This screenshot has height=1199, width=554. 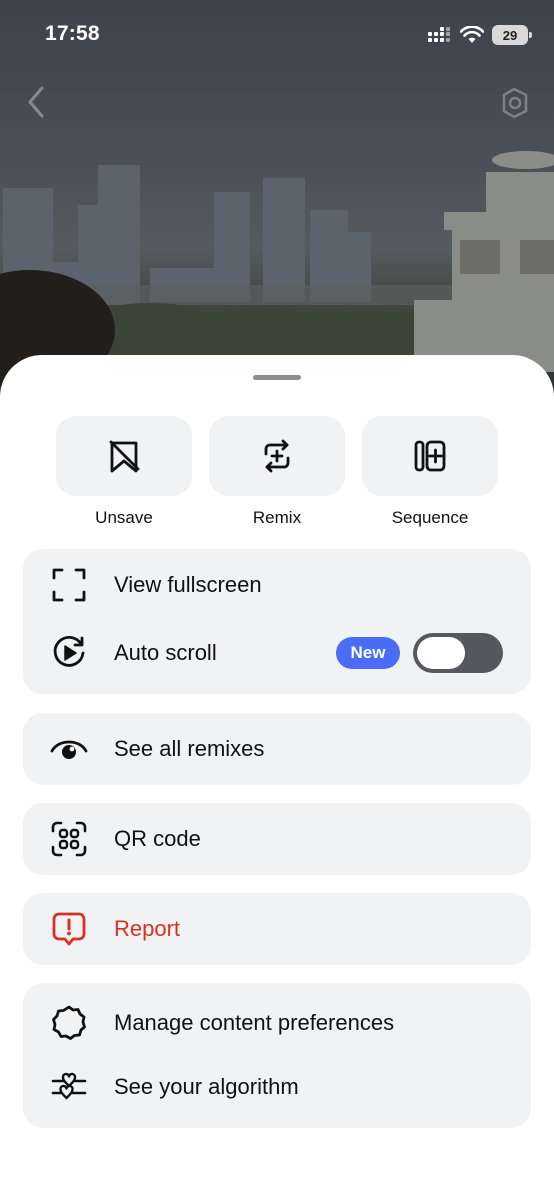 I want to click on see-all-remixes-row: See all remixes, so click(x=277, y=749).